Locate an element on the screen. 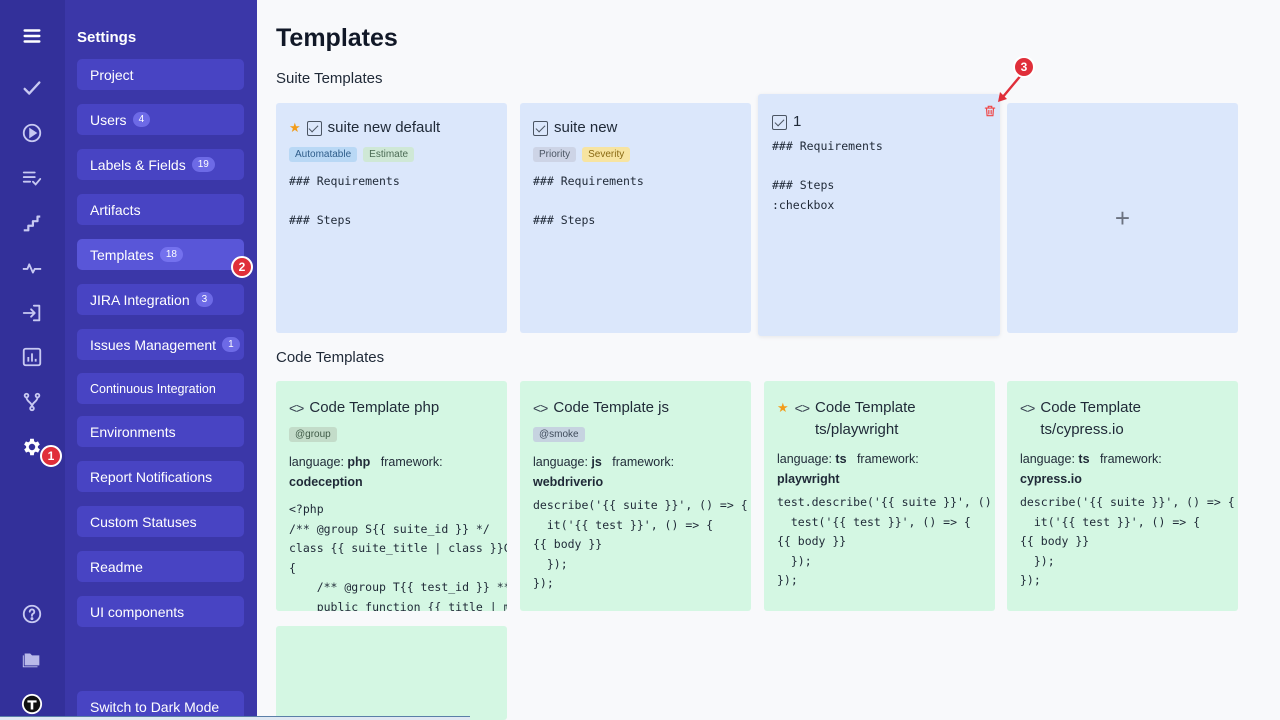  suite-template-card-hovered: 1 ### Requirements ### Steps :checkbox is located at coordinates (879, 215).